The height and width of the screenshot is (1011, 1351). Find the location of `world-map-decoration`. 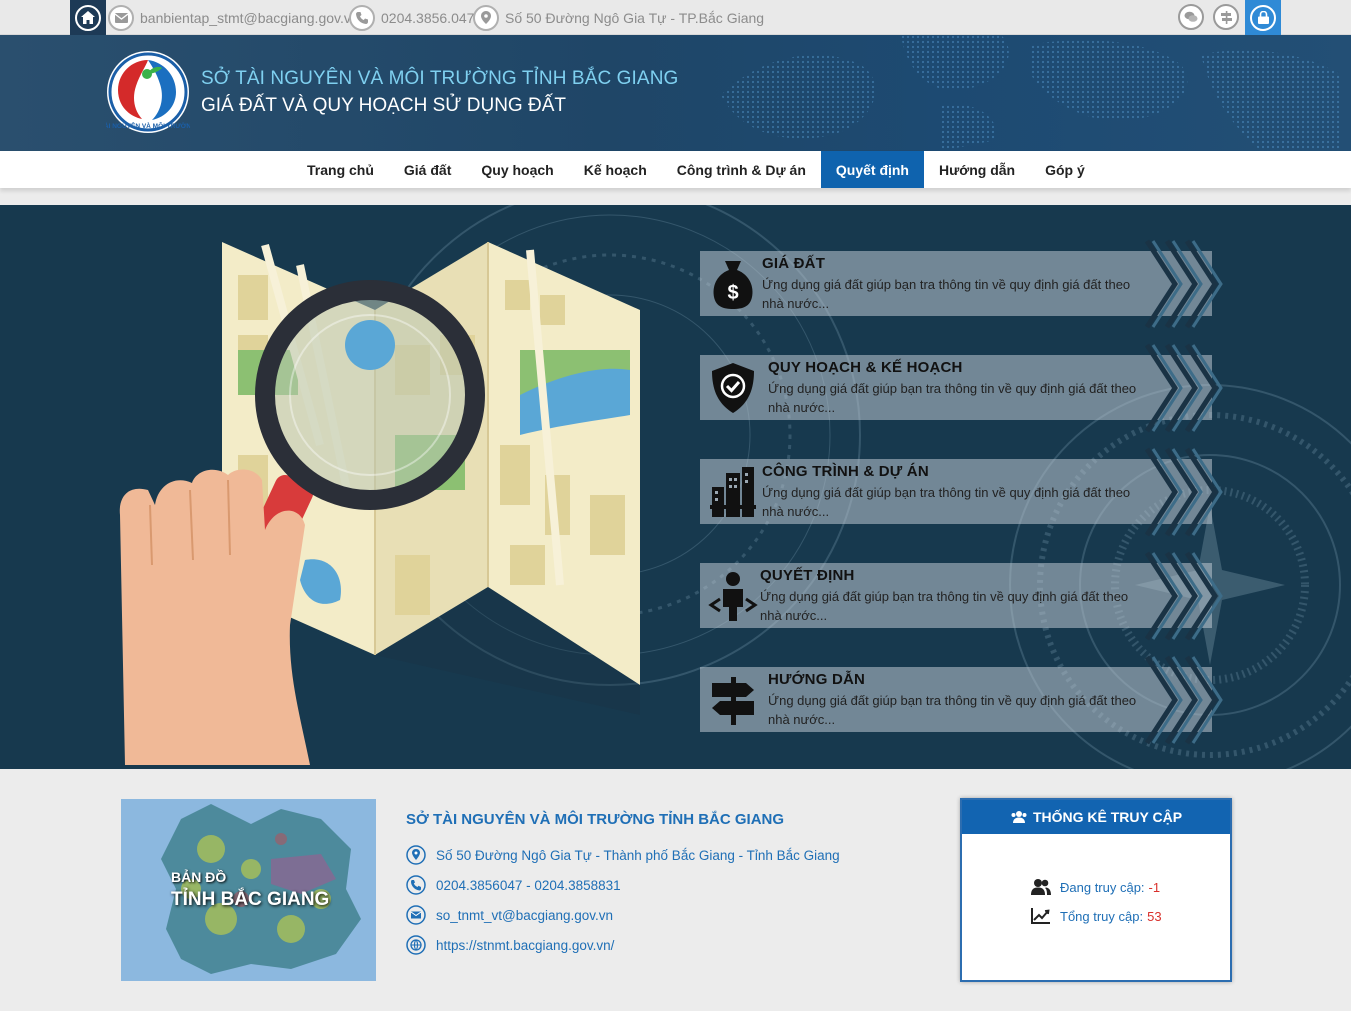

world-map-decoration is located at coordinates (1031, 93).